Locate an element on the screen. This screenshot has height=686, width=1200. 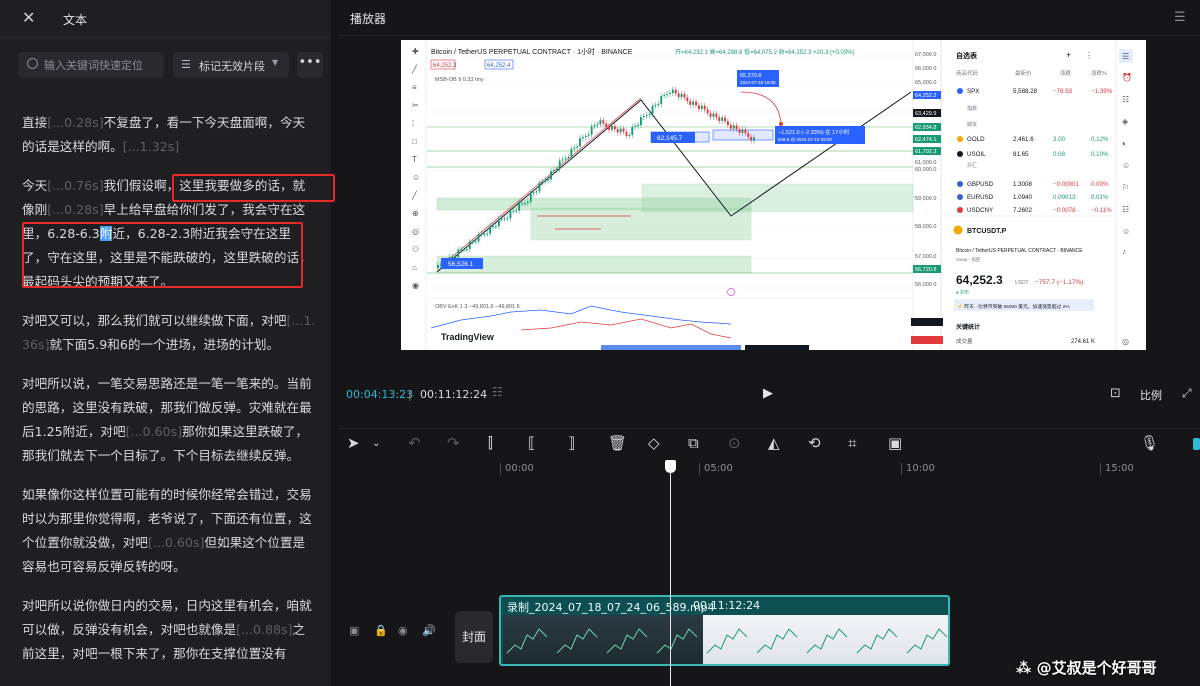
ruler-tick is located at coordinates (500, 469).